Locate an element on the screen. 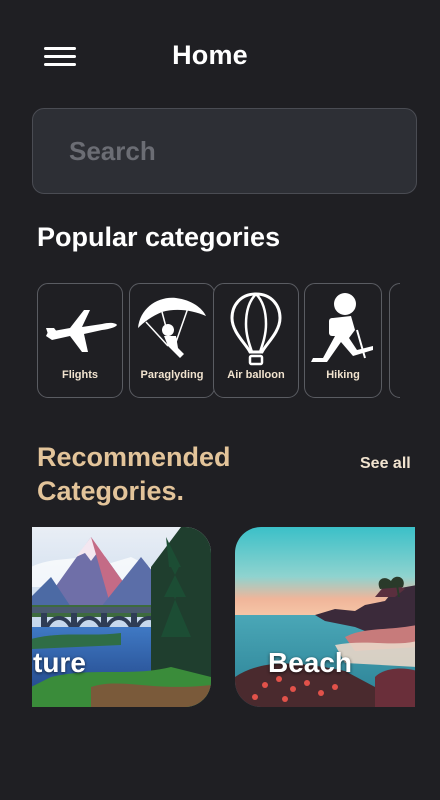 This screenshot has height=800, width=440. see-all-link: See all is located at coordinates (385, 464).